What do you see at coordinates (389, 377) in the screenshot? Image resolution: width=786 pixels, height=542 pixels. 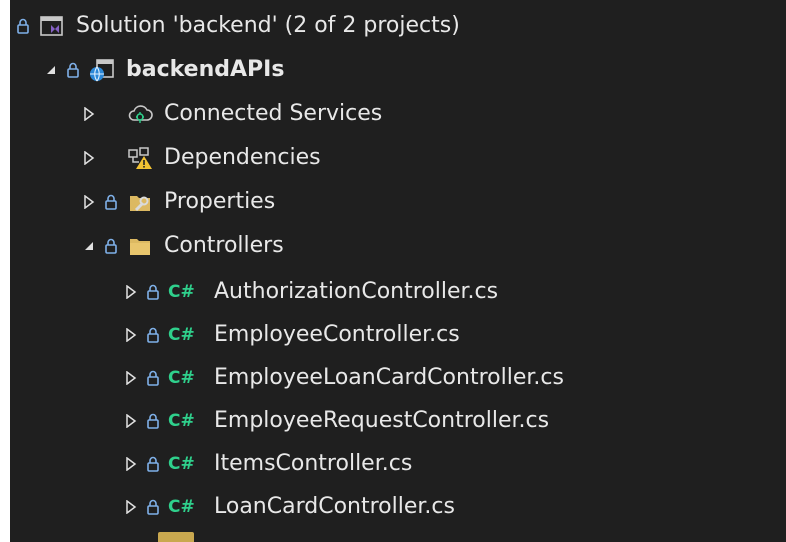 I see `file-label: EmployeeLoanCardController.cs` at bounding box center [389, 377].